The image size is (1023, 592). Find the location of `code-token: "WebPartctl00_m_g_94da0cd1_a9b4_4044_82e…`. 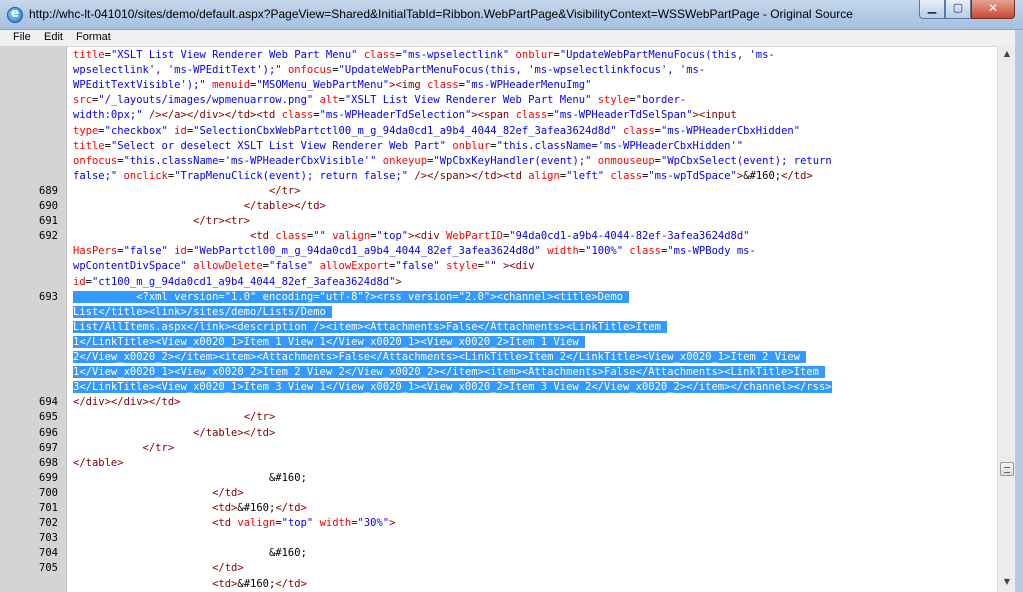

code-token: "WebPartctl00_m_g_94da0cd1_a9b4_4044_82e… is located at coordinates (367, 251).